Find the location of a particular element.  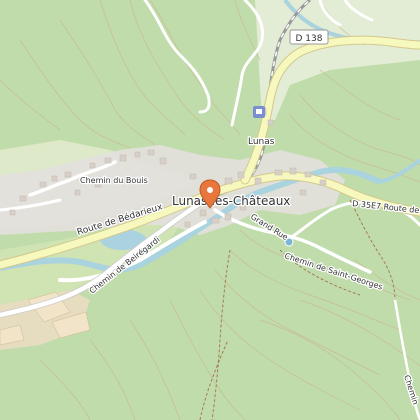

chemin-bouis-label: Chemin du Bouis is located at coordinates (114, 180).